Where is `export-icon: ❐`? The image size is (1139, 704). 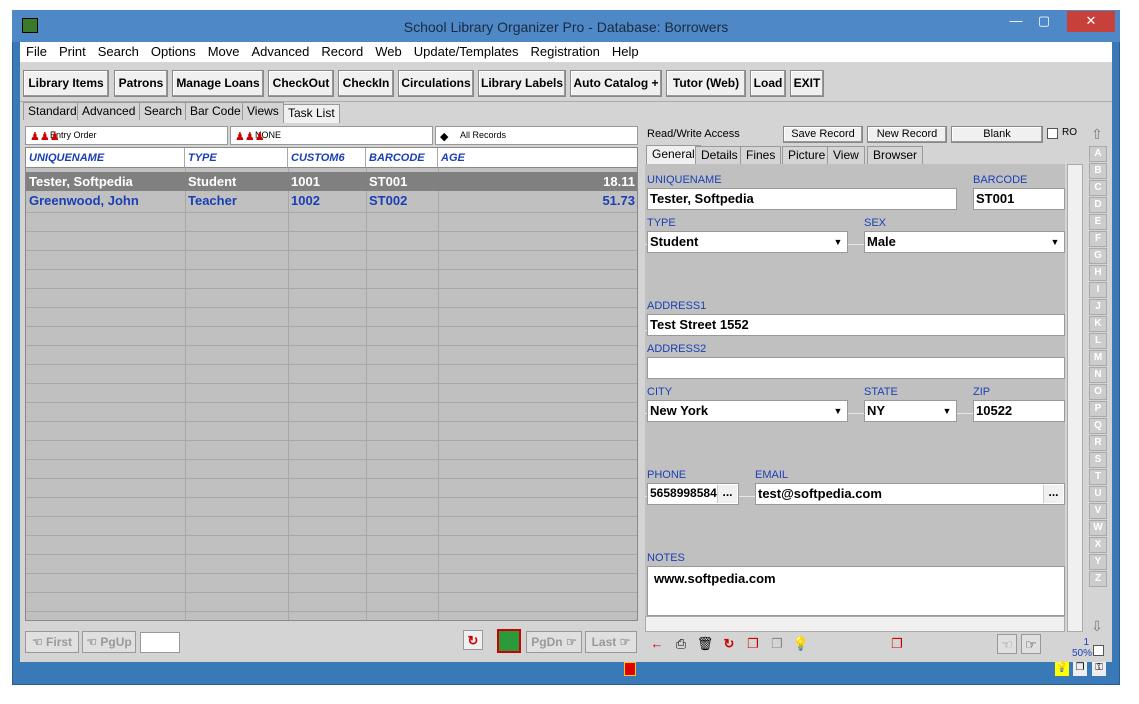
export-icon: ❐ is located at coordinates (897, 644).